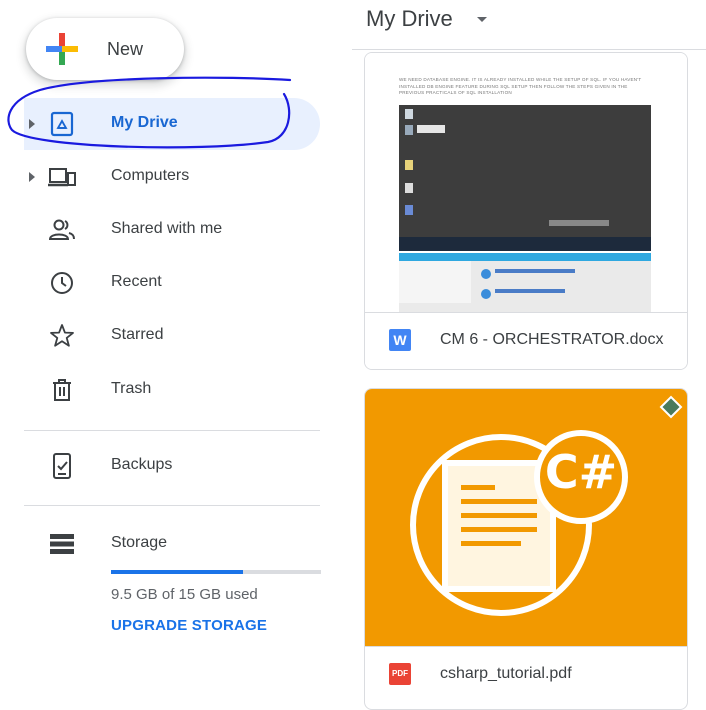  What do you see at coordinates (552, 339) in the screenshot?
I see `file-name: CM 6 - ORCHESTRATOR.docx` at bounding box center [552, 339].